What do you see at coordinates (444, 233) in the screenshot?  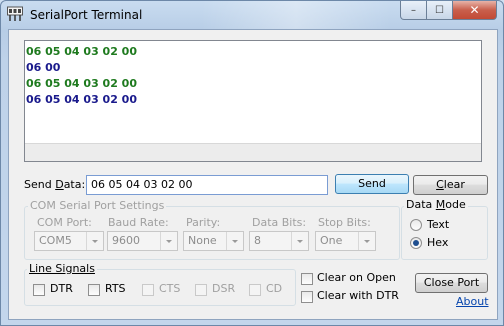 I see `data-mode-group` at bounding box center [444, 233].